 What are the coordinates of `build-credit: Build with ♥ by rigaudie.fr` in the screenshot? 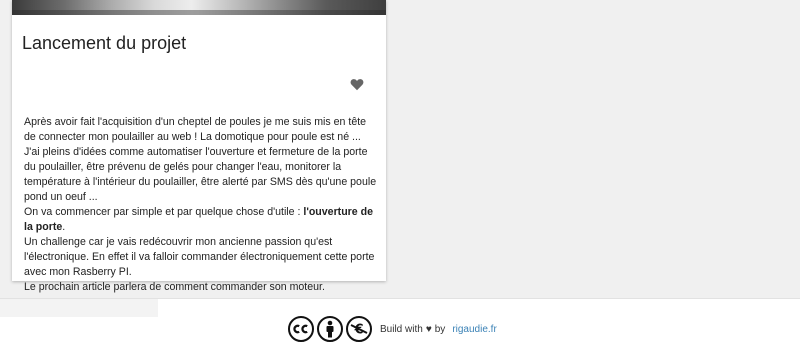 It's located at (438, 329).